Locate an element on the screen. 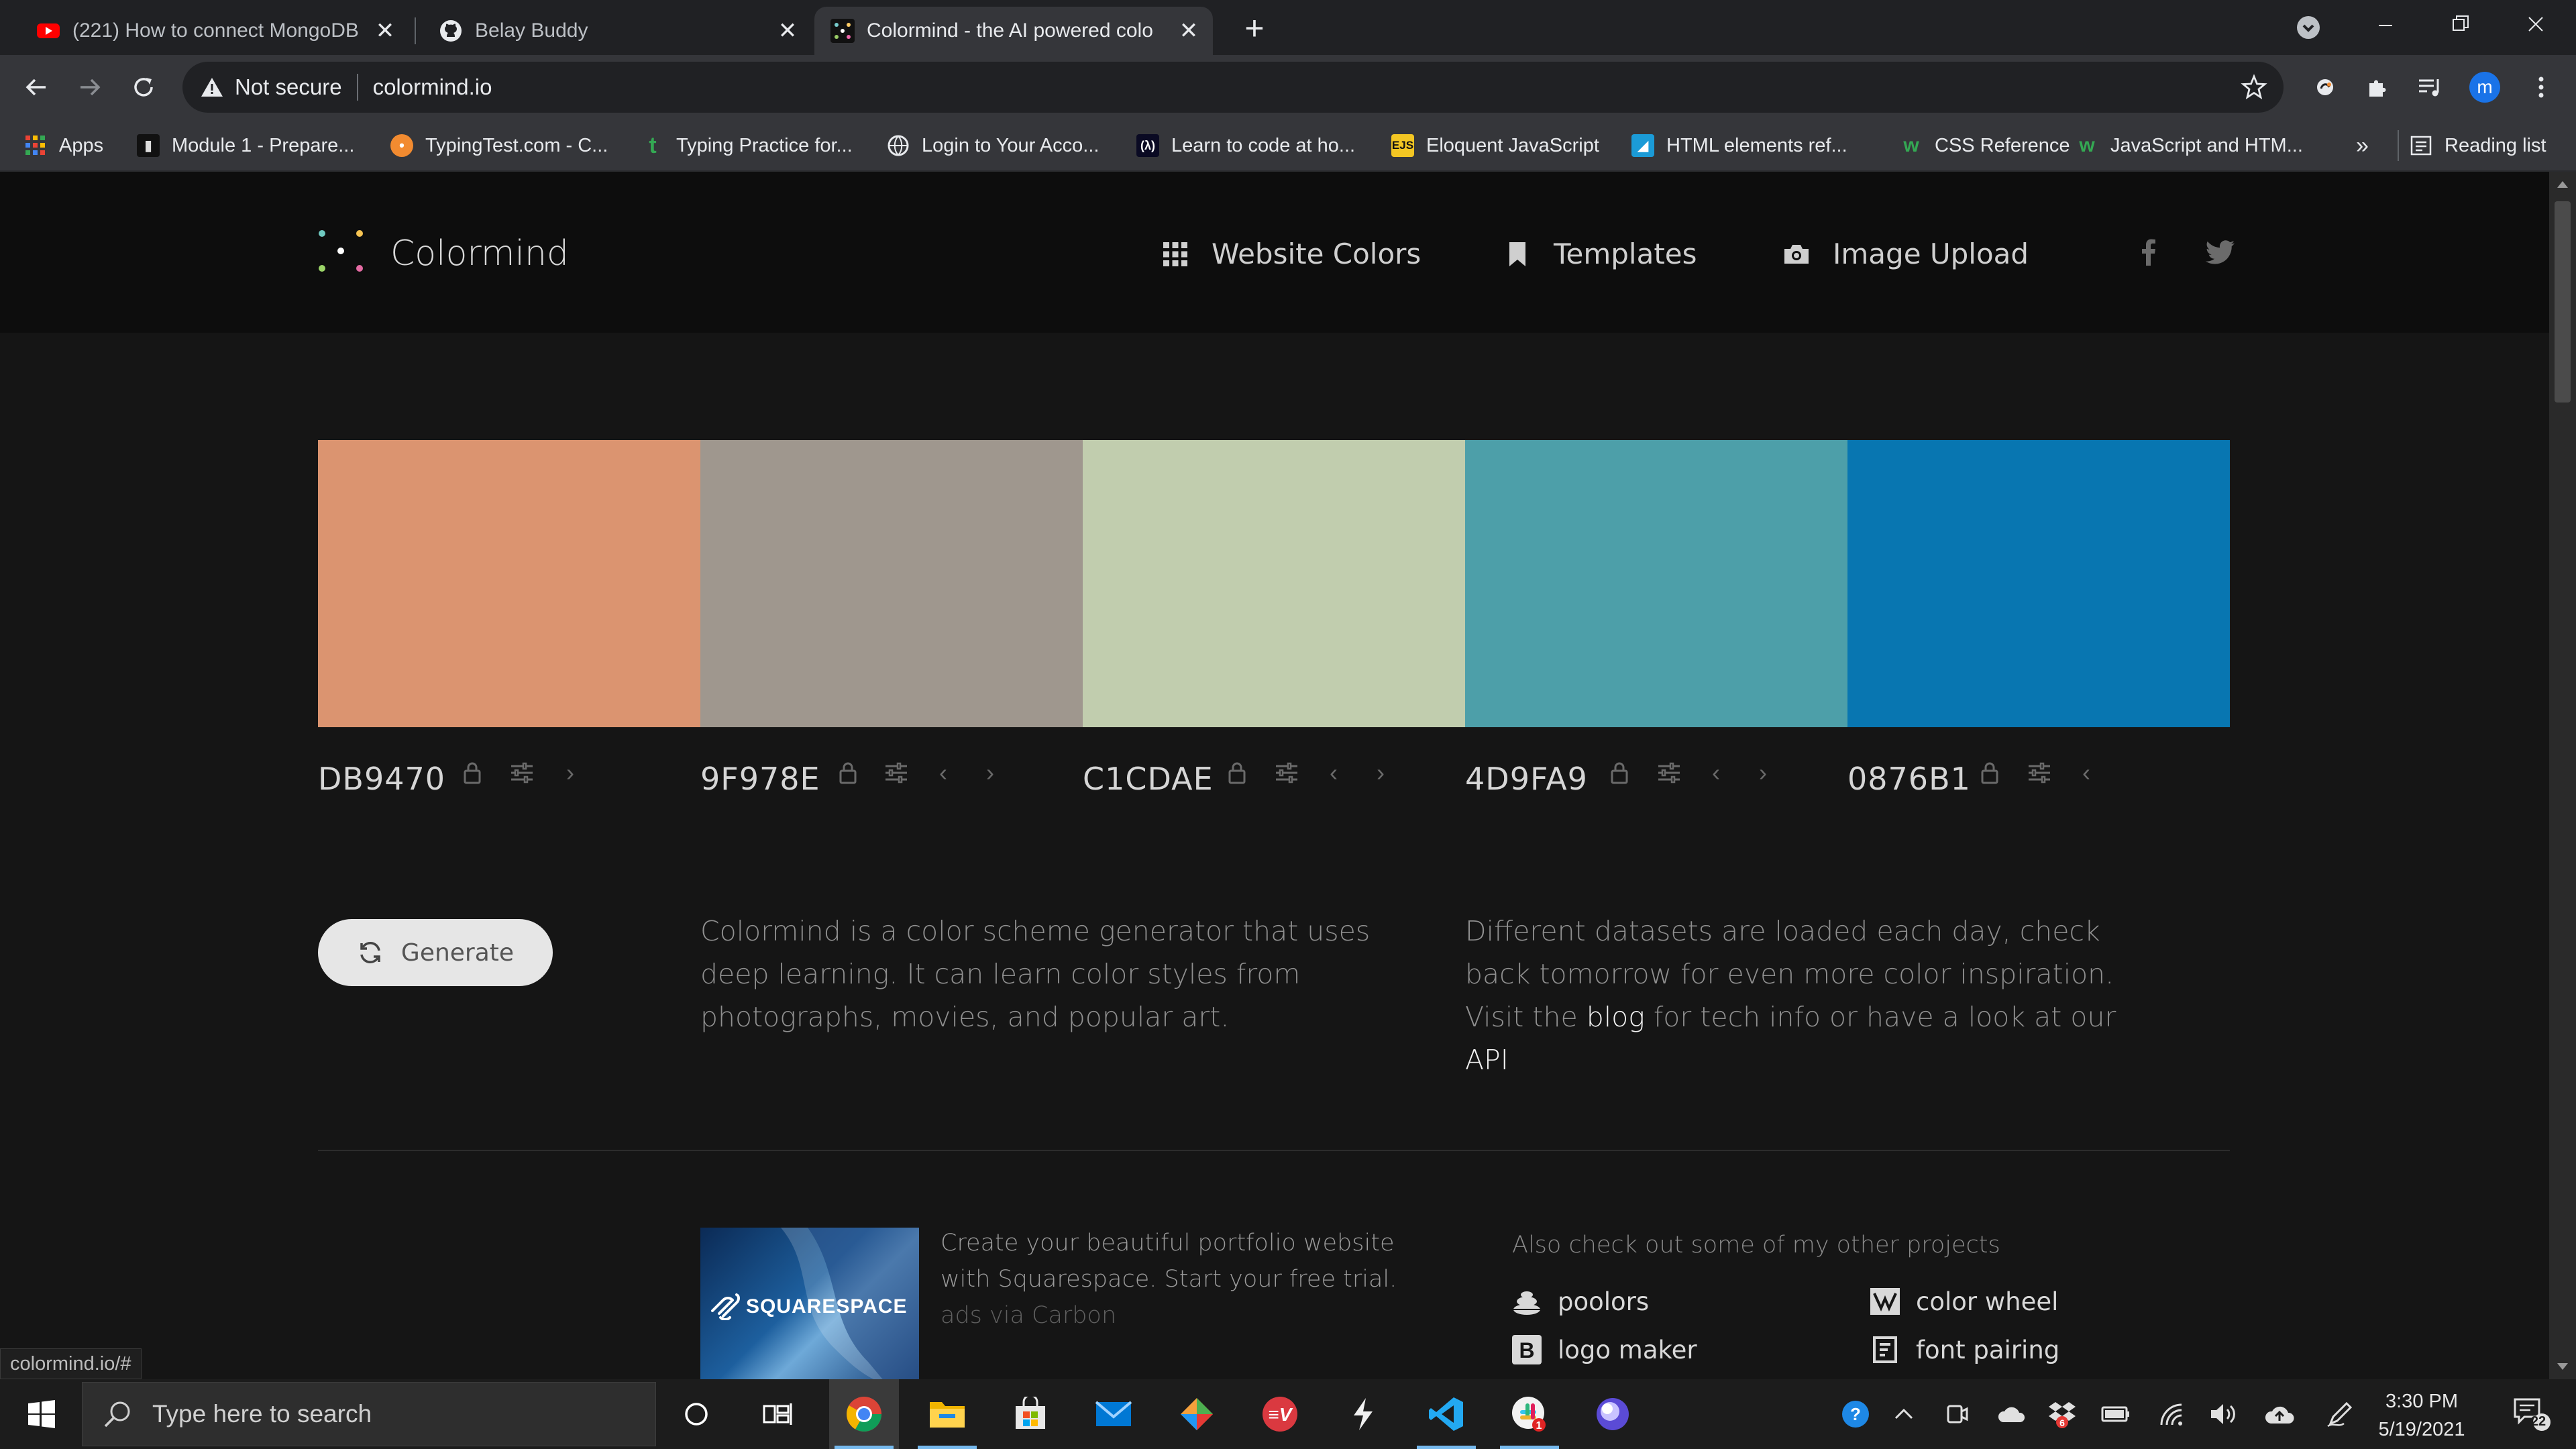  page-scrollbar is located at coordinates (2562, 775).